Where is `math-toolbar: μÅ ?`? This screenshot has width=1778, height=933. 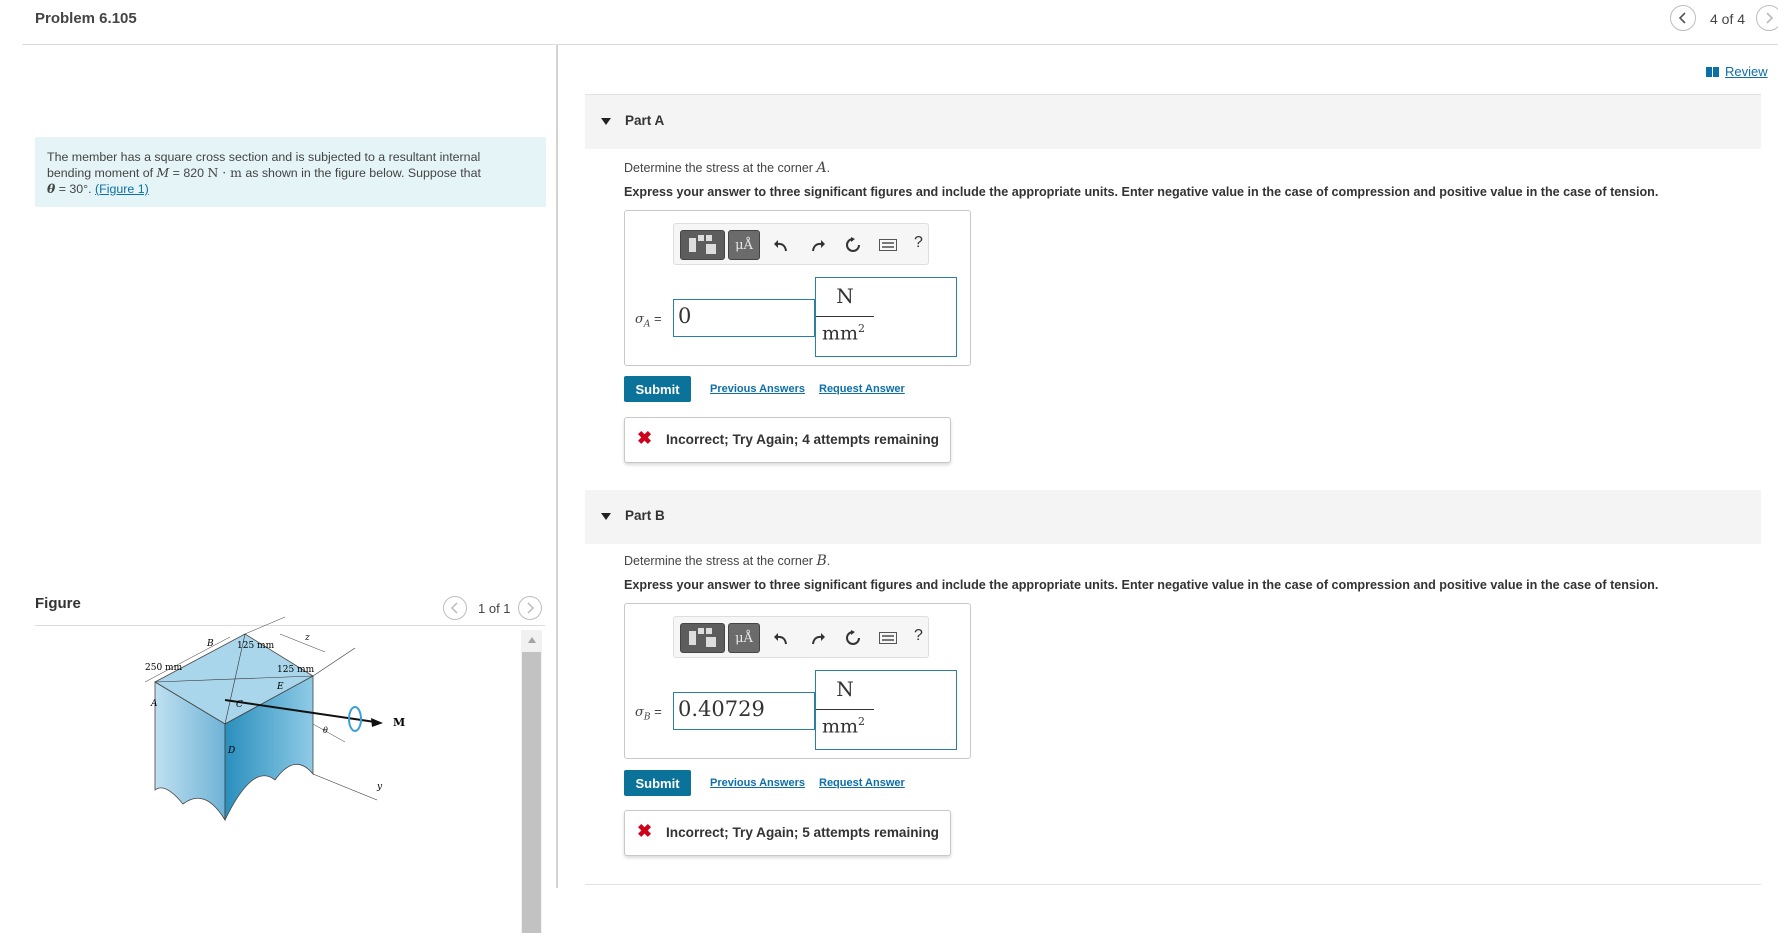 math-toolbar: μÅ ? is located at coordinates (801, 244).